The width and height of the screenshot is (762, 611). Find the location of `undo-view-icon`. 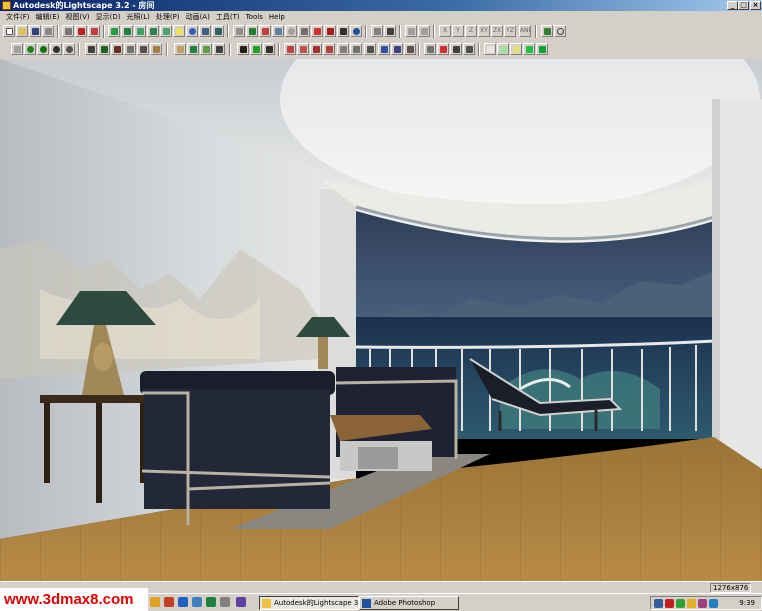

undo-view-icon is located at coordinates (411, 31).